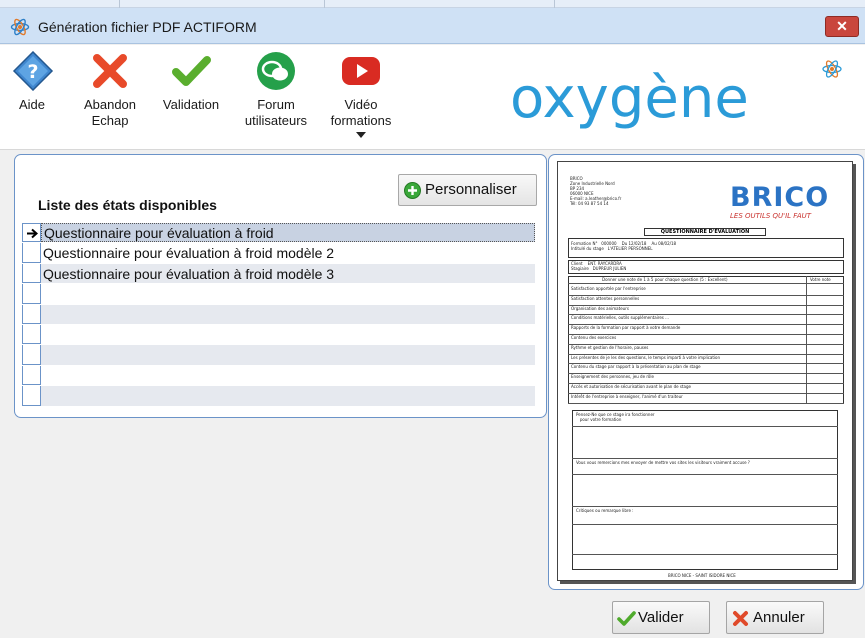  Describe the element at coordinates (361, 104) in the screenshot. I see `video-label: Vidéo` at that location.